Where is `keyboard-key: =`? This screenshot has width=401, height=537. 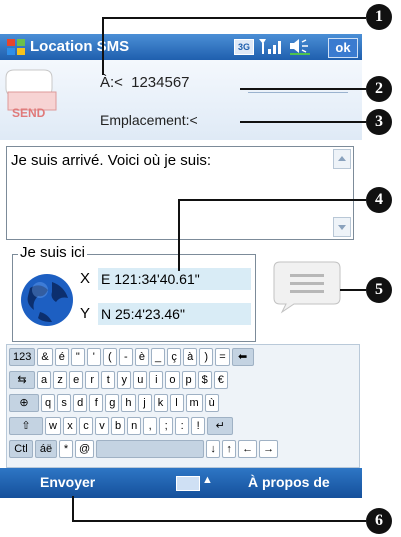 keyboard-key: = is located at coordinates (222, 357).